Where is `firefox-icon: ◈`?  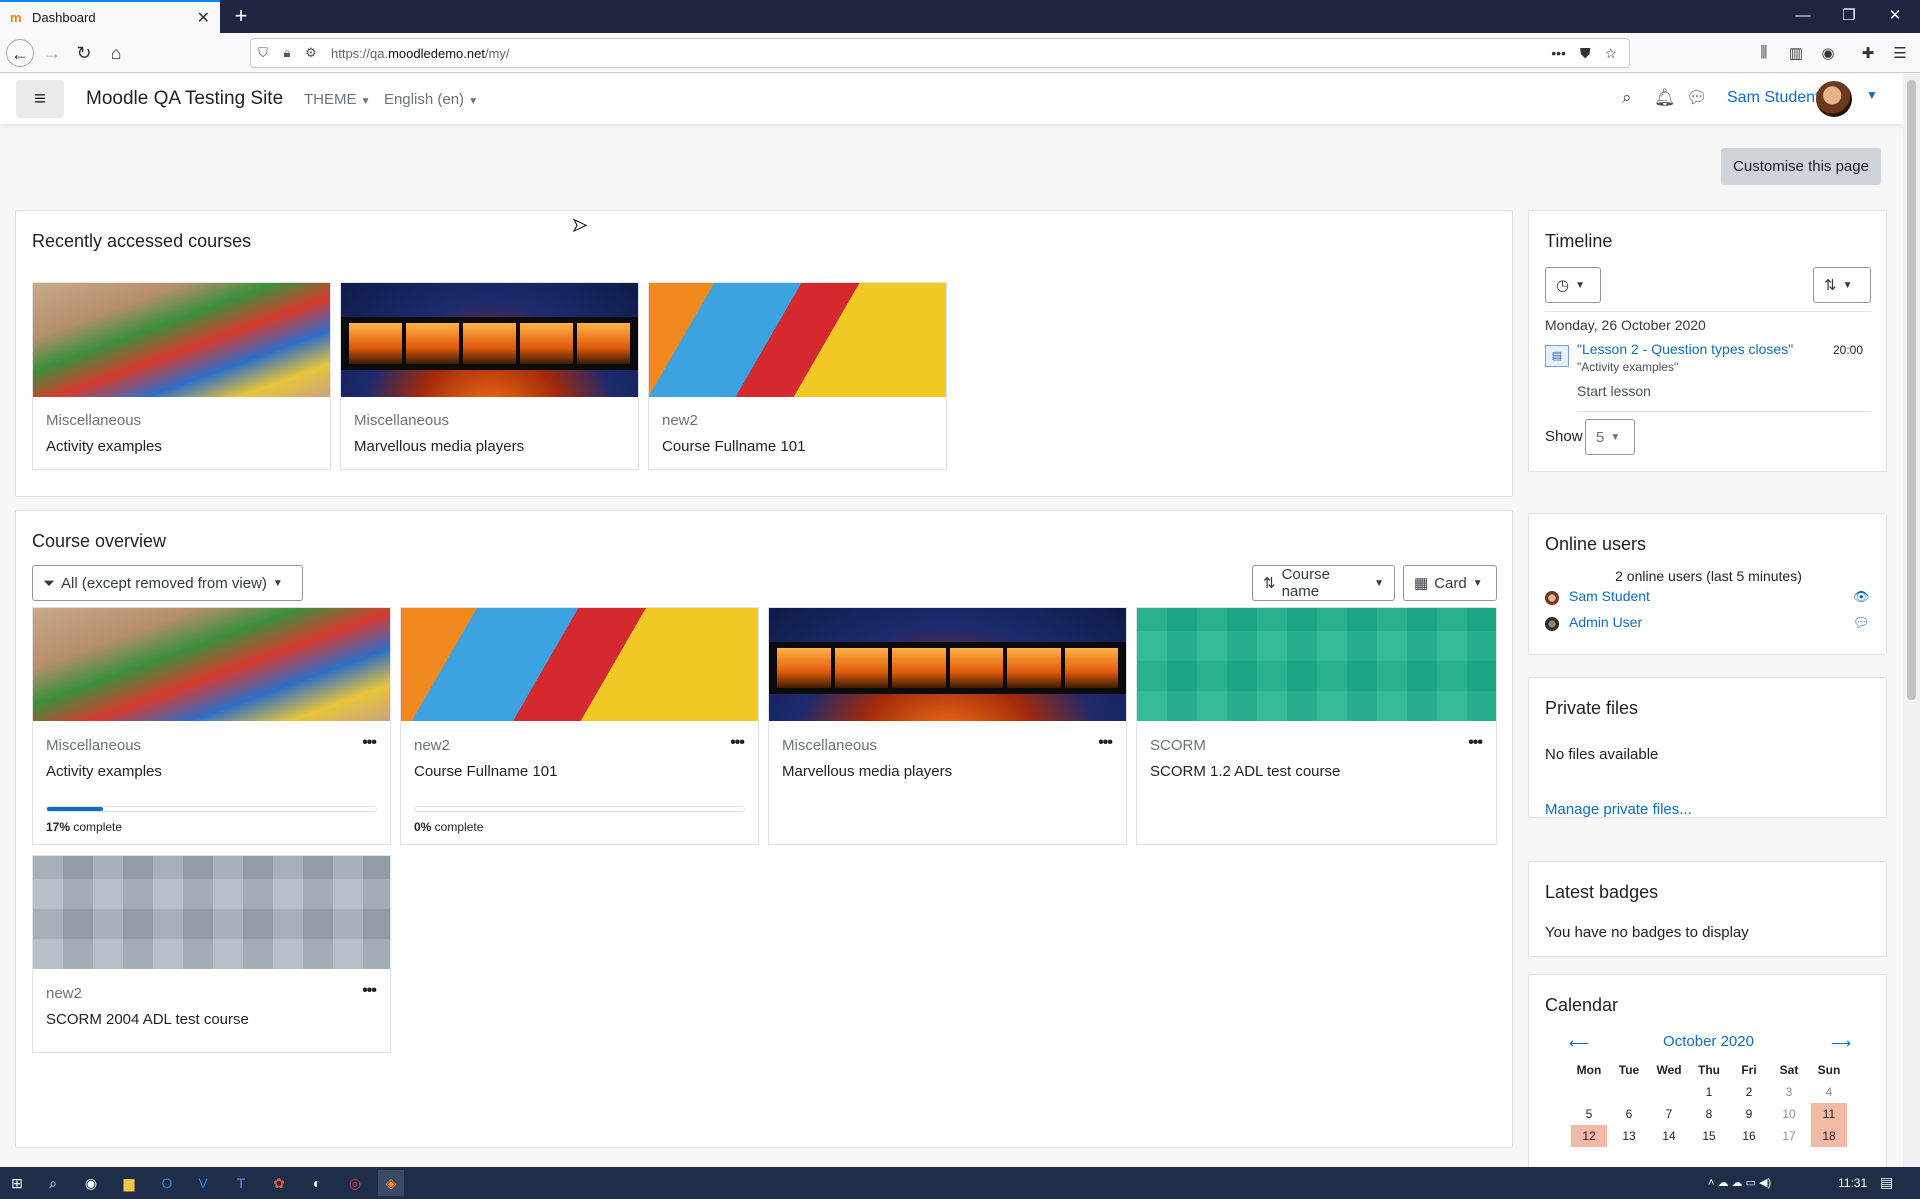 firefox-icon: ◈ is located at coordinates (391, 1183).